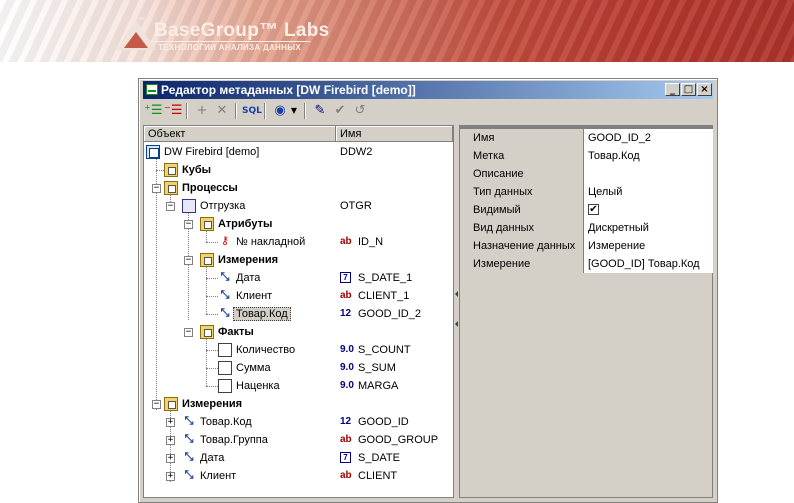  I want to click on folder-icon, so click(171, 404).